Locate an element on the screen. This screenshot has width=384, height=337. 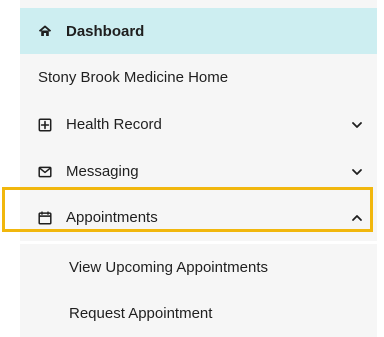
sidebar-item-messaging: Messaging is located at coordinates (198, 171).